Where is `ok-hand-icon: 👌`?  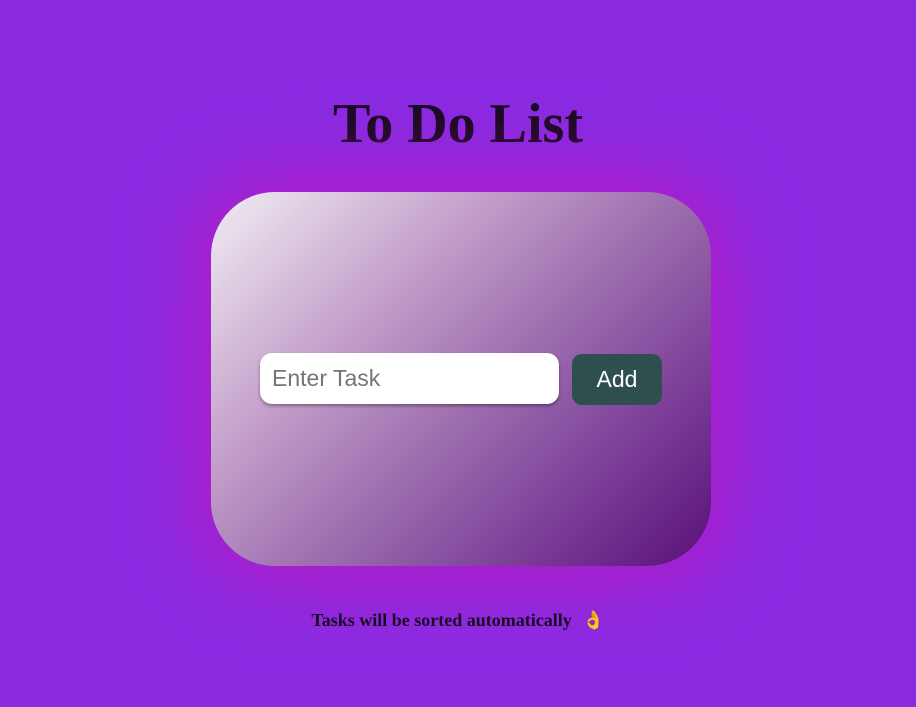
ok-hand-icon: 👌 is located at coordinates (593, 620).